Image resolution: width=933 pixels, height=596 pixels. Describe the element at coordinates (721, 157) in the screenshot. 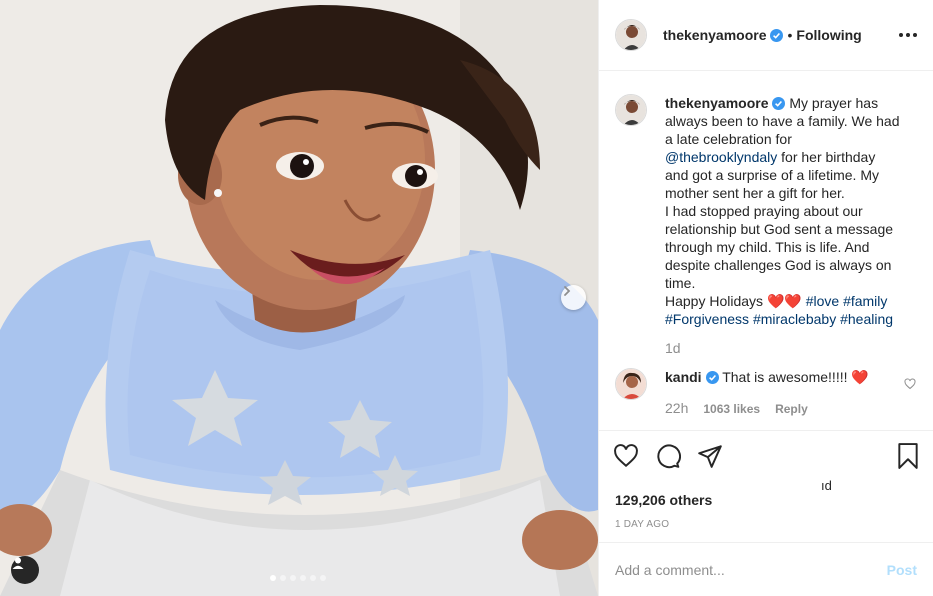

I see `mention-link: @thebrooklyndaly` at that location.